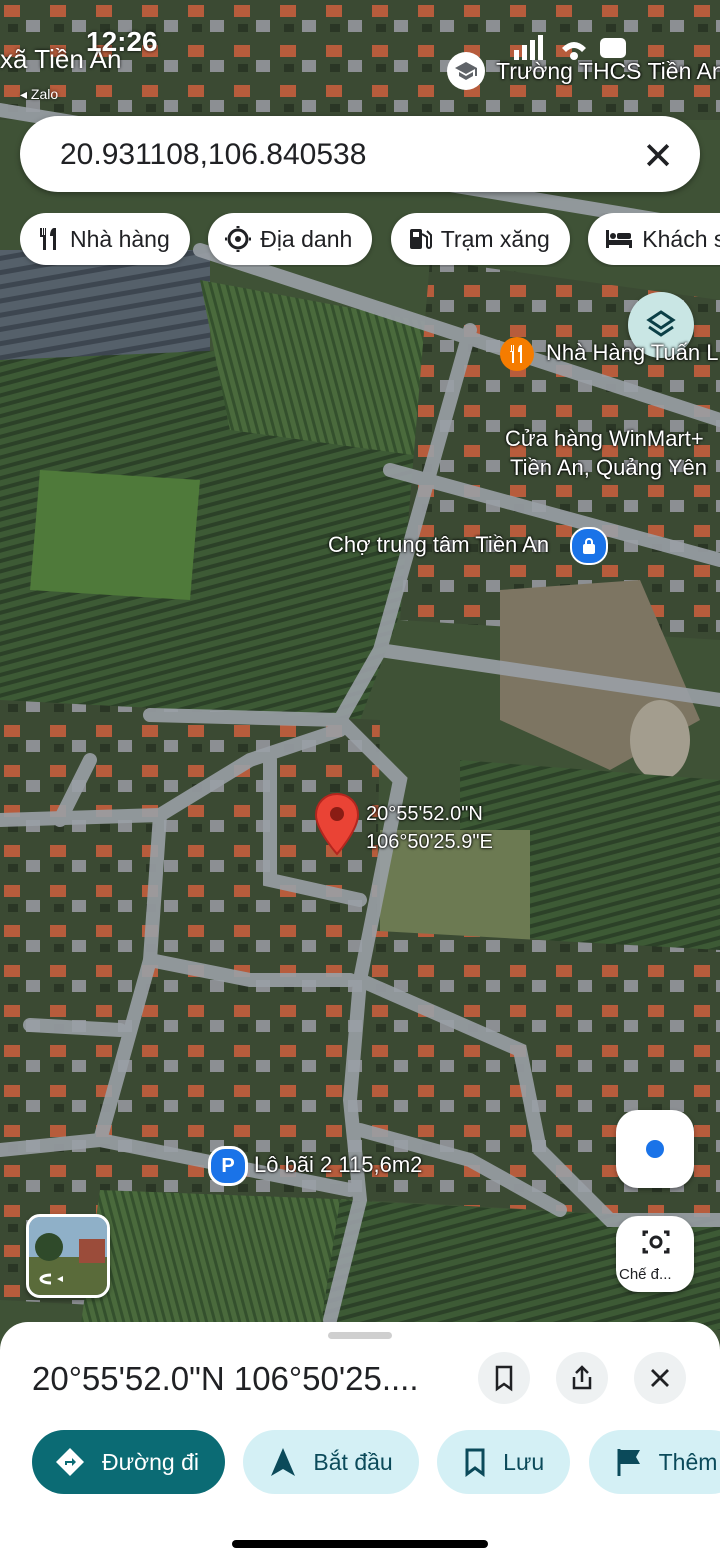  Describe the element at coordinates (608, 468) in the screenshot. I see `map-label-store-line2: Tiền An, Quảng Yên` at that location.